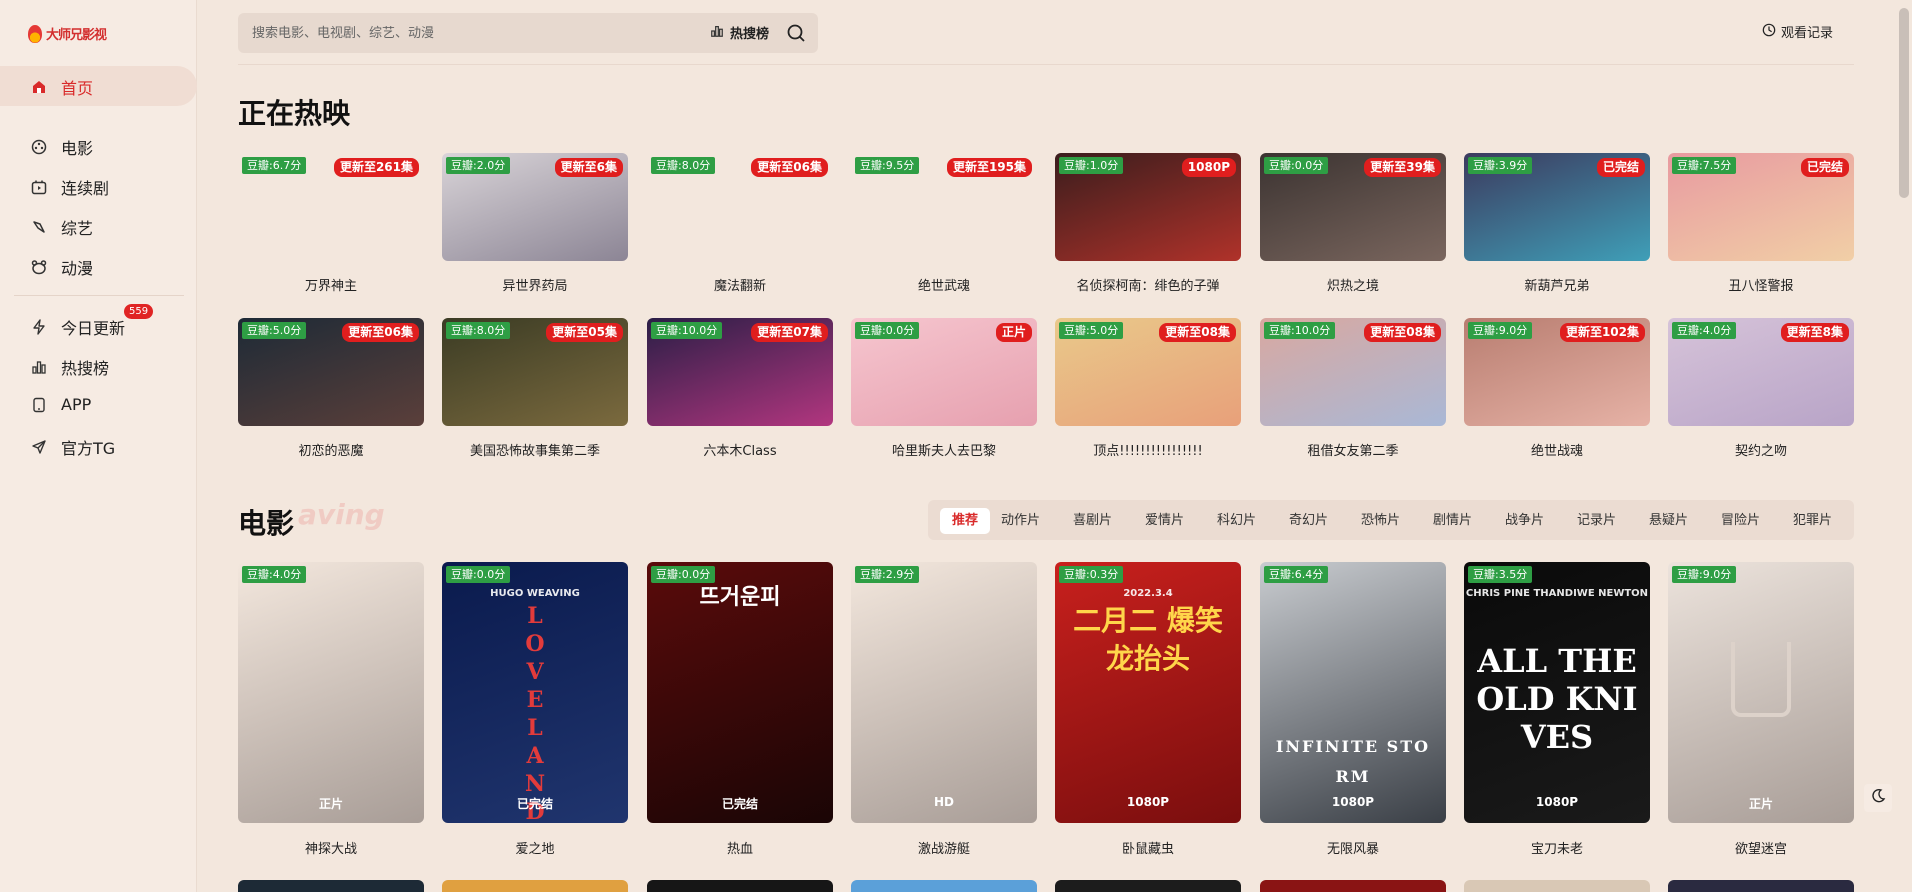 The image size is (1912, 892). Describe the element at coordinates (69, 367) in the screenshot. I see `sidebar-item-hot-search: 热搜榜` at that location.